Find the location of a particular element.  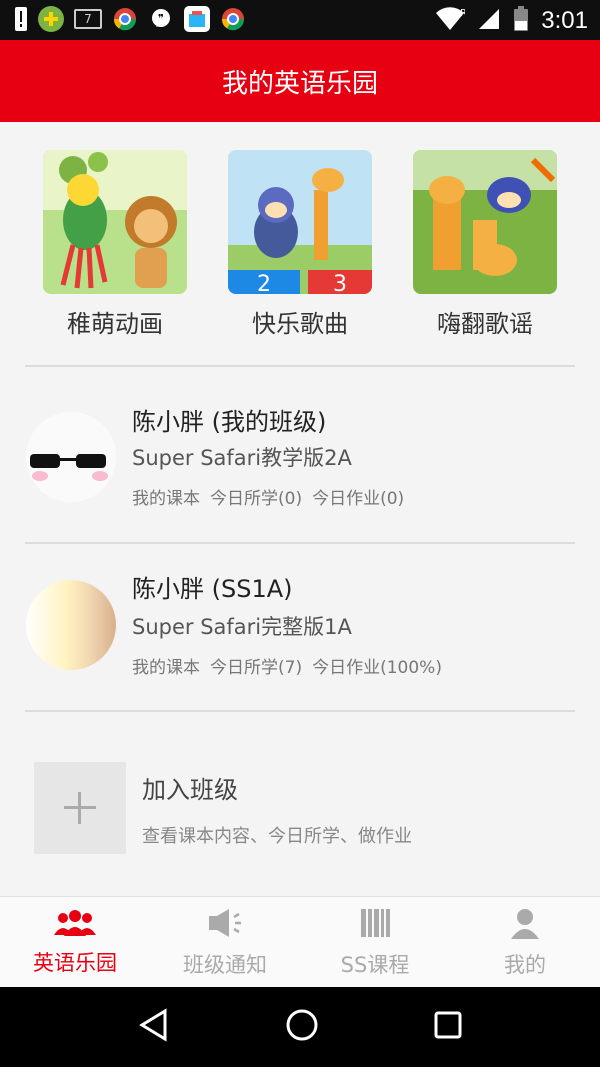

app-header: 我的英语乐园 is located at coordinates (300, 81).